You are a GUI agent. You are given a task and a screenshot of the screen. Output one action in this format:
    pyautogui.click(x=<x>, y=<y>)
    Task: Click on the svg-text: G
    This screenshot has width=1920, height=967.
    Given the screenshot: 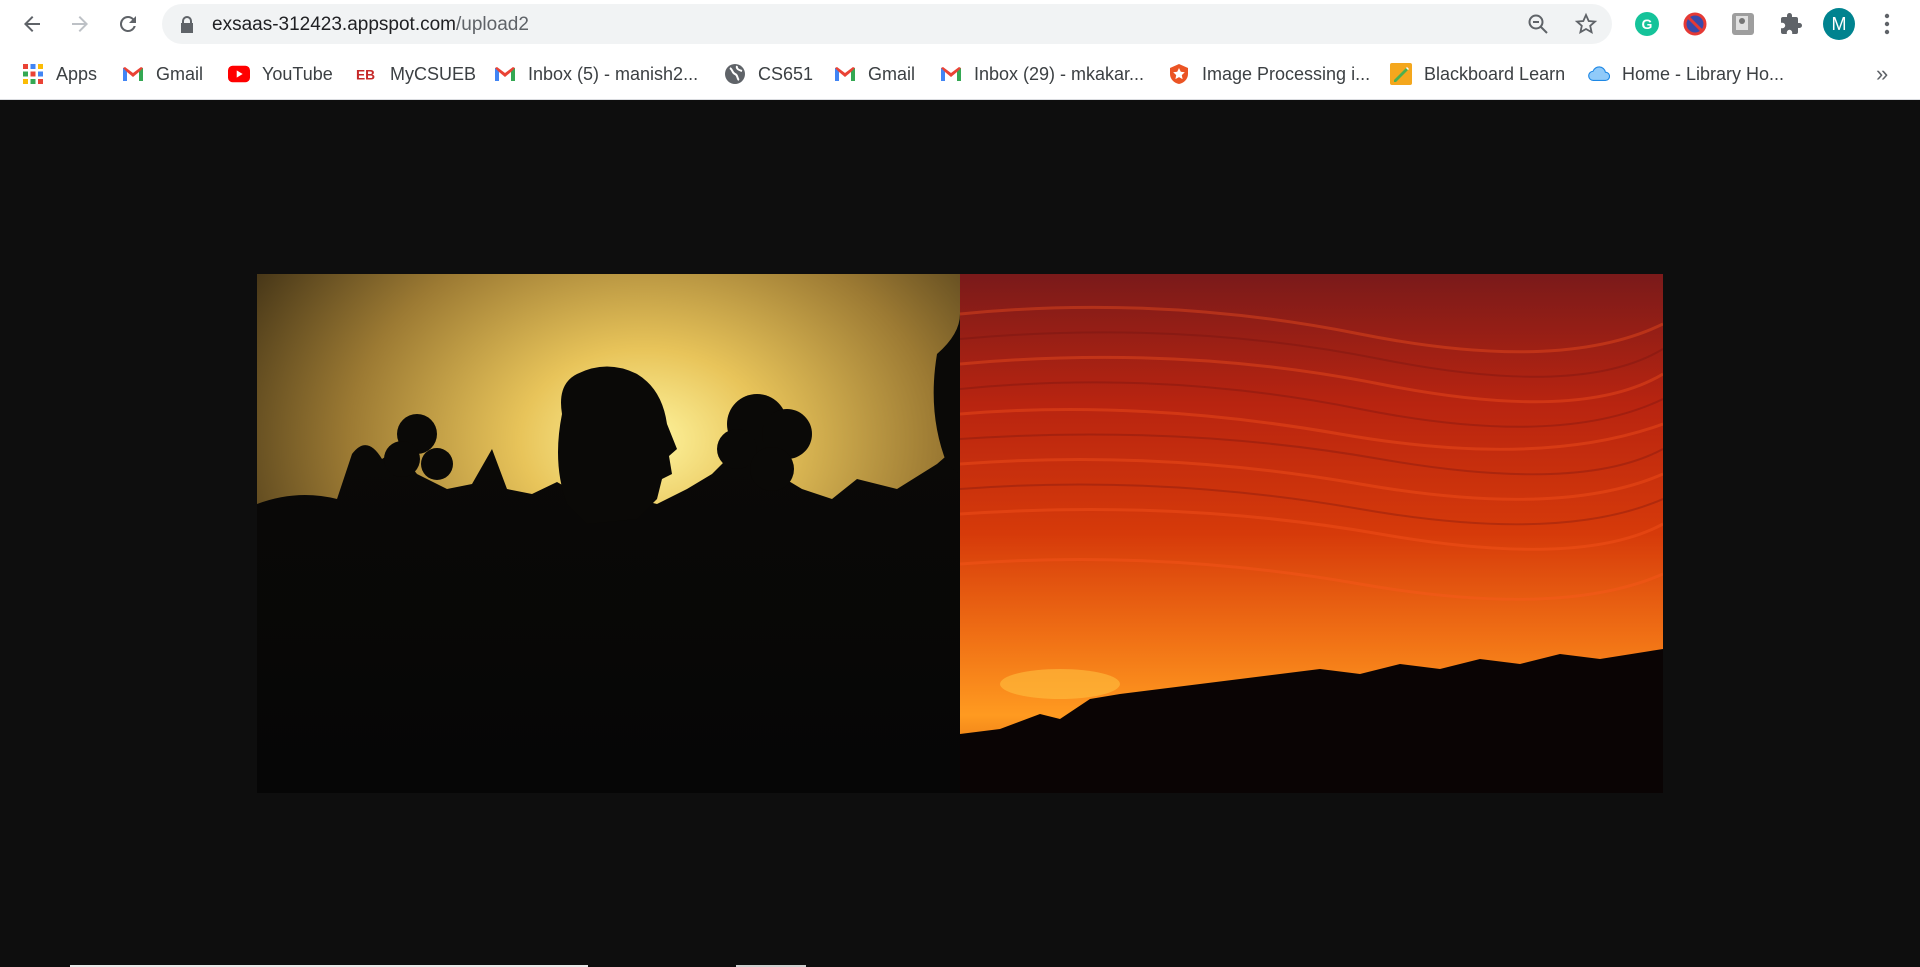 What is the action you would take?
    pyautogui.click(x=1647, y=24)
    